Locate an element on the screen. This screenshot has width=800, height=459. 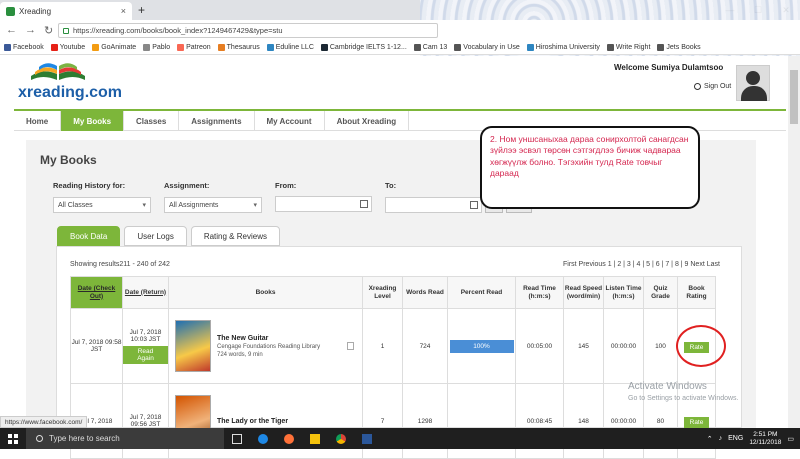
header-read-speed: Read Speed (word/min) is located at coordinates (583, 292).